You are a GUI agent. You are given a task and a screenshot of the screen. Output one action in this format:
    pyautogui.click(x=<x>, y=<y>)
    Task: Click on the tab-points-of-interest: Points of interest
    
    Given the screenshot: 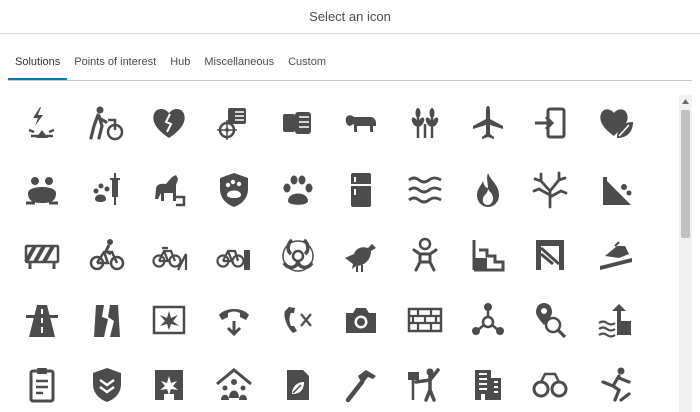 What is the action you would take?
    pyautogui.click(x=115, y=61)
    